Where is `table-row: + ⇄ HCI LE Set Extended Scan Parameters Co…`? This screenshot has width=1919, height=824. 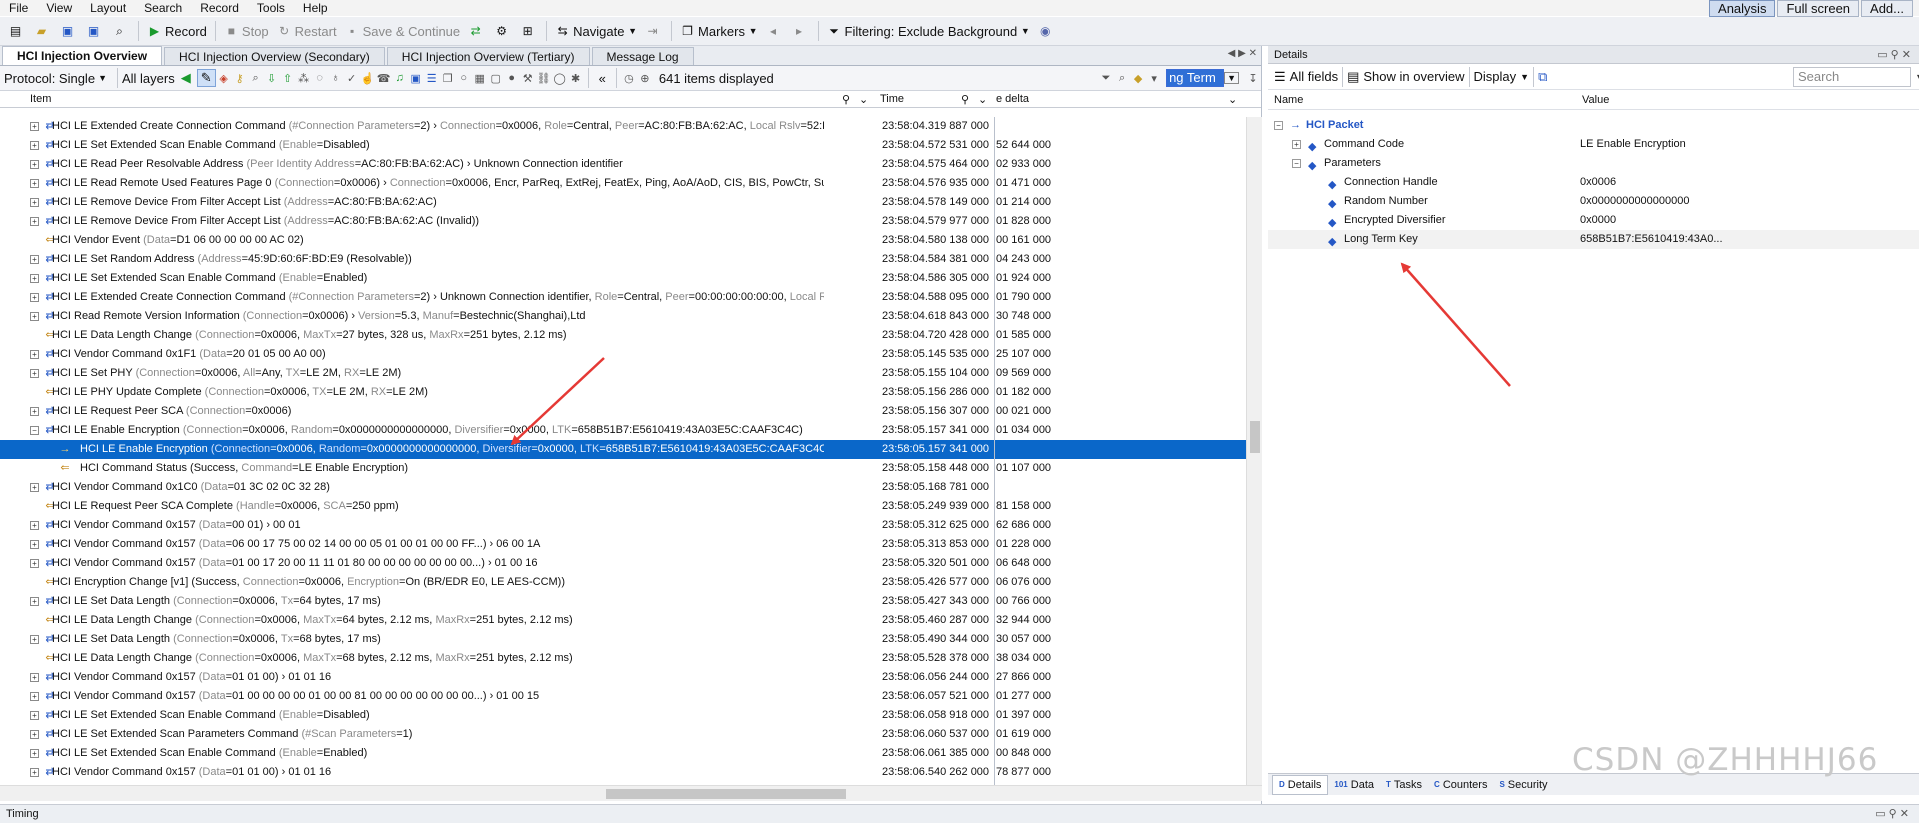 table-row: + ⇄ HCI LE Set Extended Scan Parameters Co… is located at coordinates (623, 734).